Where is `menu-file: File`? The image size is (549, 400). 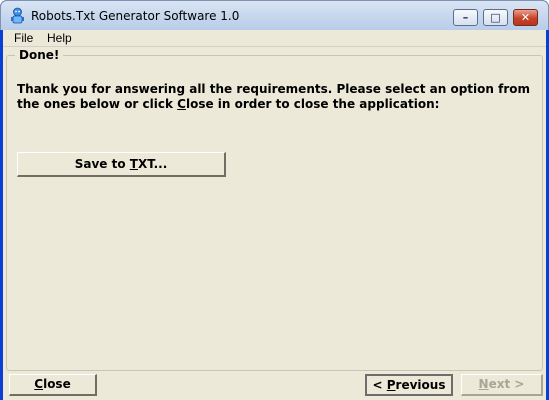
menu-file: File is located at coordinates (23, 38).